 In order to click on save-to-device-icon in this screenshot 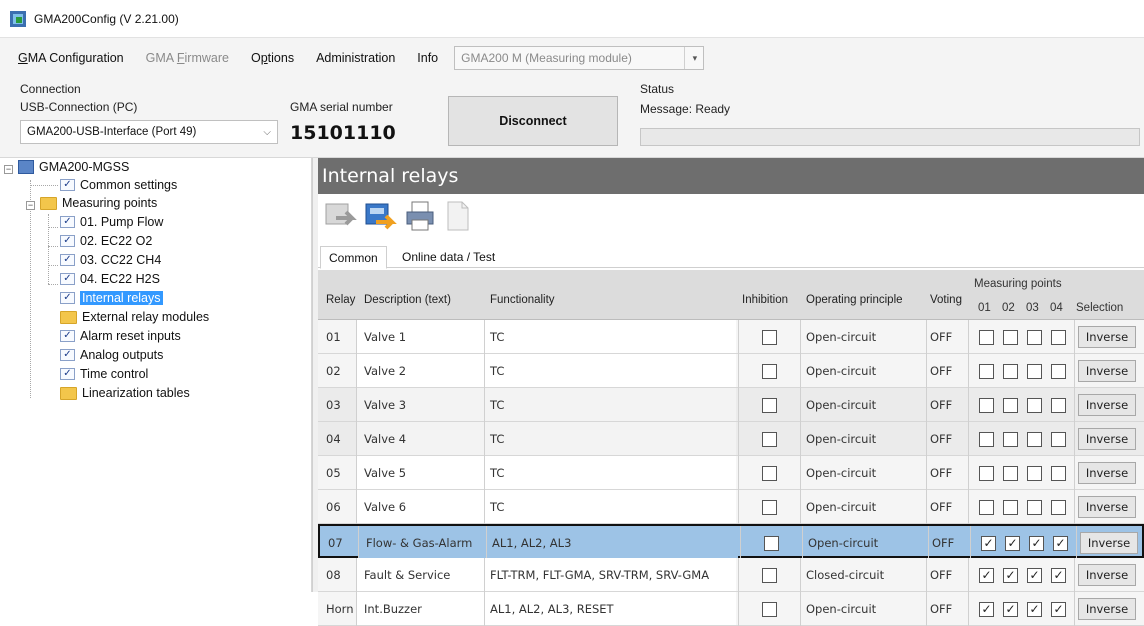, I will do `click(380, 216)`.